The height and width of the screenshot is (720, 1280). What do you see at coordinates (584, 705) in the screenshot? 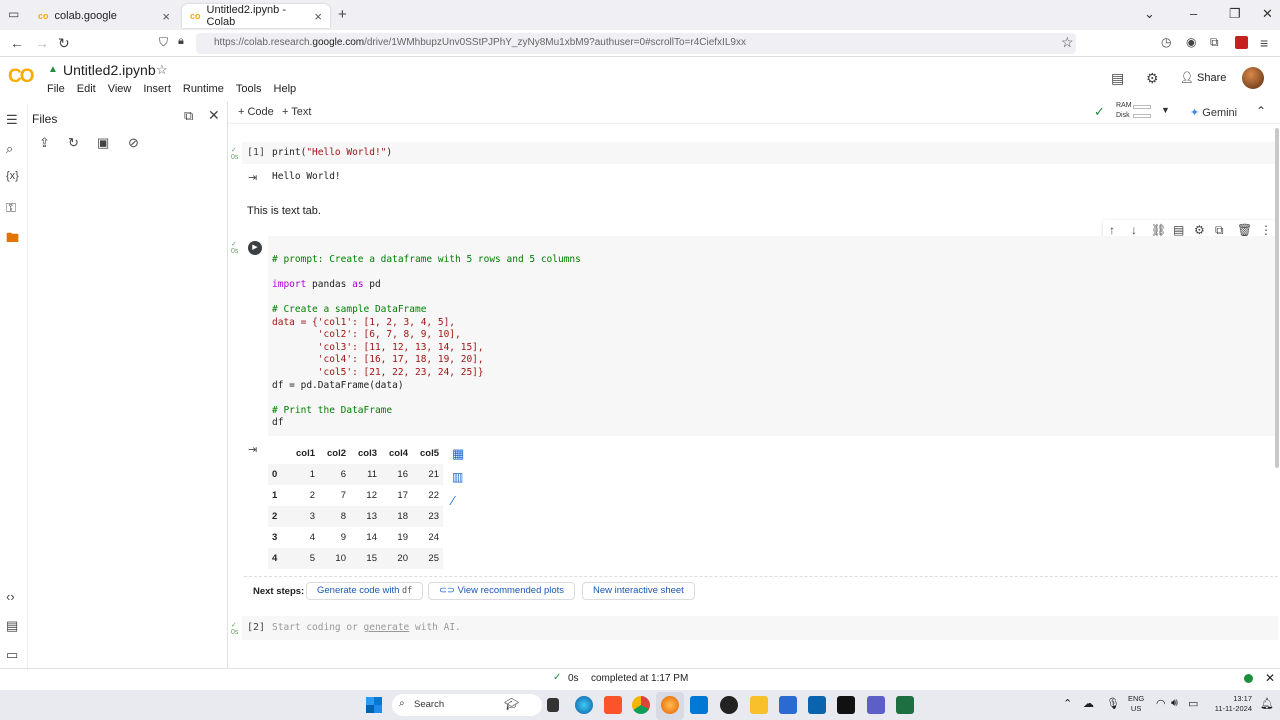
I see `edge-icon` at bounding box center [584, 705].